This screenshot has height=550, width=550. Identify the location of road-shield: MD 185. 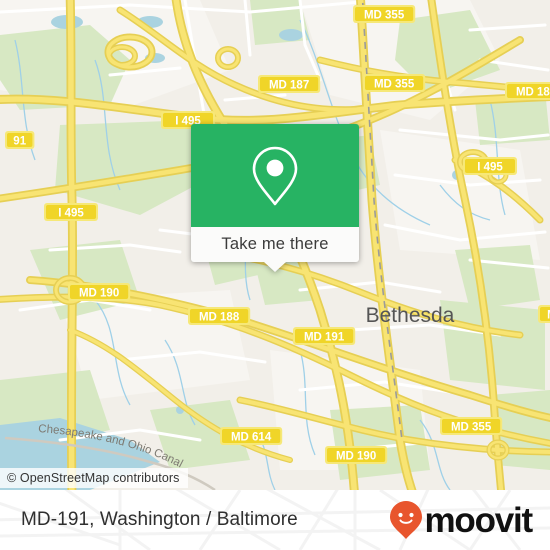
(527, 91).